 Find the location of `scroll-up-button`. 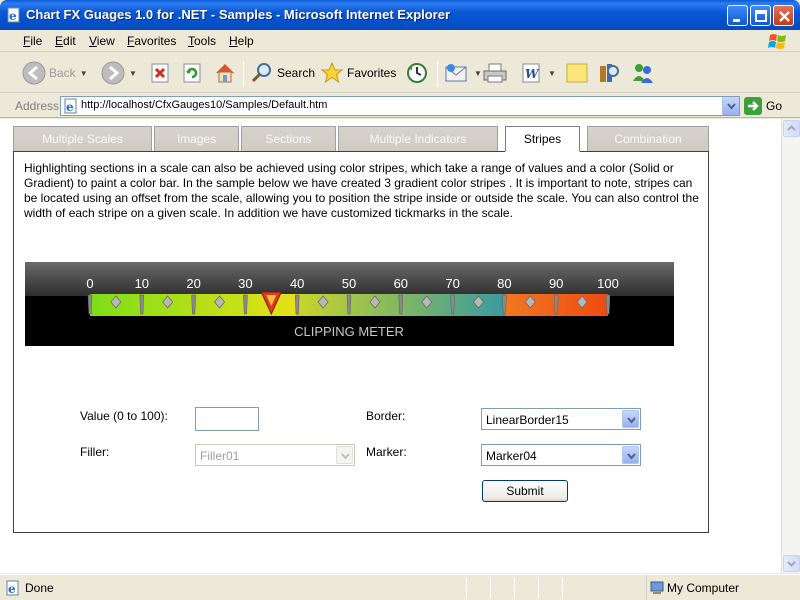

scroll-up-button is located at coordinates (791, 128).